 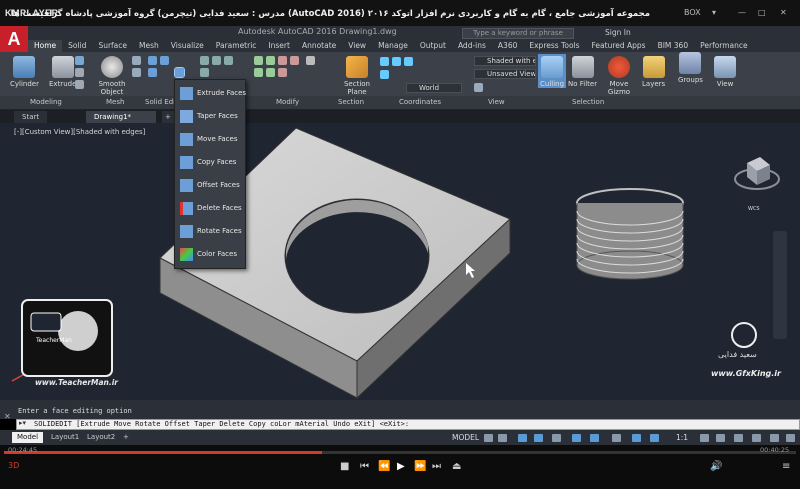 I want to click on panel-label-section: Section, so click(x=351, y=102).